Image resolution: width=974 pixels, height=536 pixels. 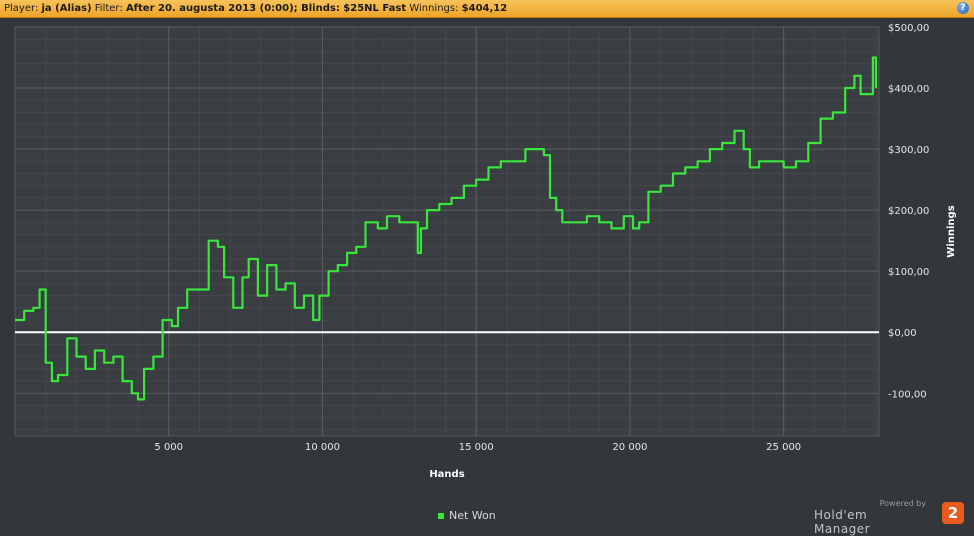 What do you see at coordinates (953, 513) in the screenshot?
I see `hm2-logo-icon: 2` at bounding box center [953, 513].